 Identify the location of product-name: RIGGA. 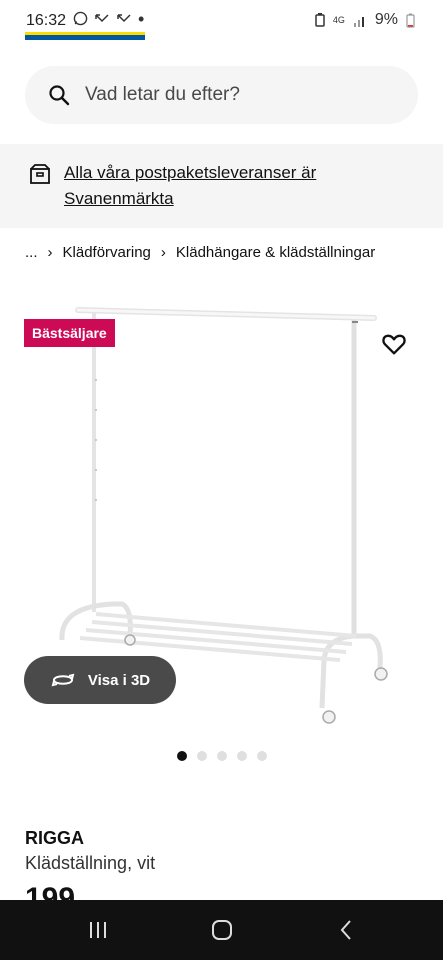
(55, 838).